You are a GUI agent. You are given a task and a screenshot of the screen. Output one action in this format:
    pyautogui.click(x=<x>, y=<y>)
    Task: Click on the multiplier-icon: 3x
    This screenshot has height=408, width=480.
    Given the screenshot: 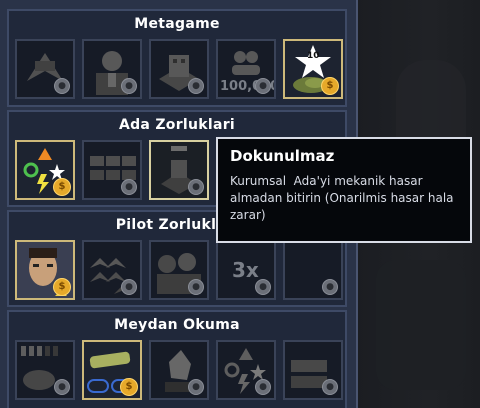 What is the action you would take?
    pyautogui.click(x=245, y=270)
    